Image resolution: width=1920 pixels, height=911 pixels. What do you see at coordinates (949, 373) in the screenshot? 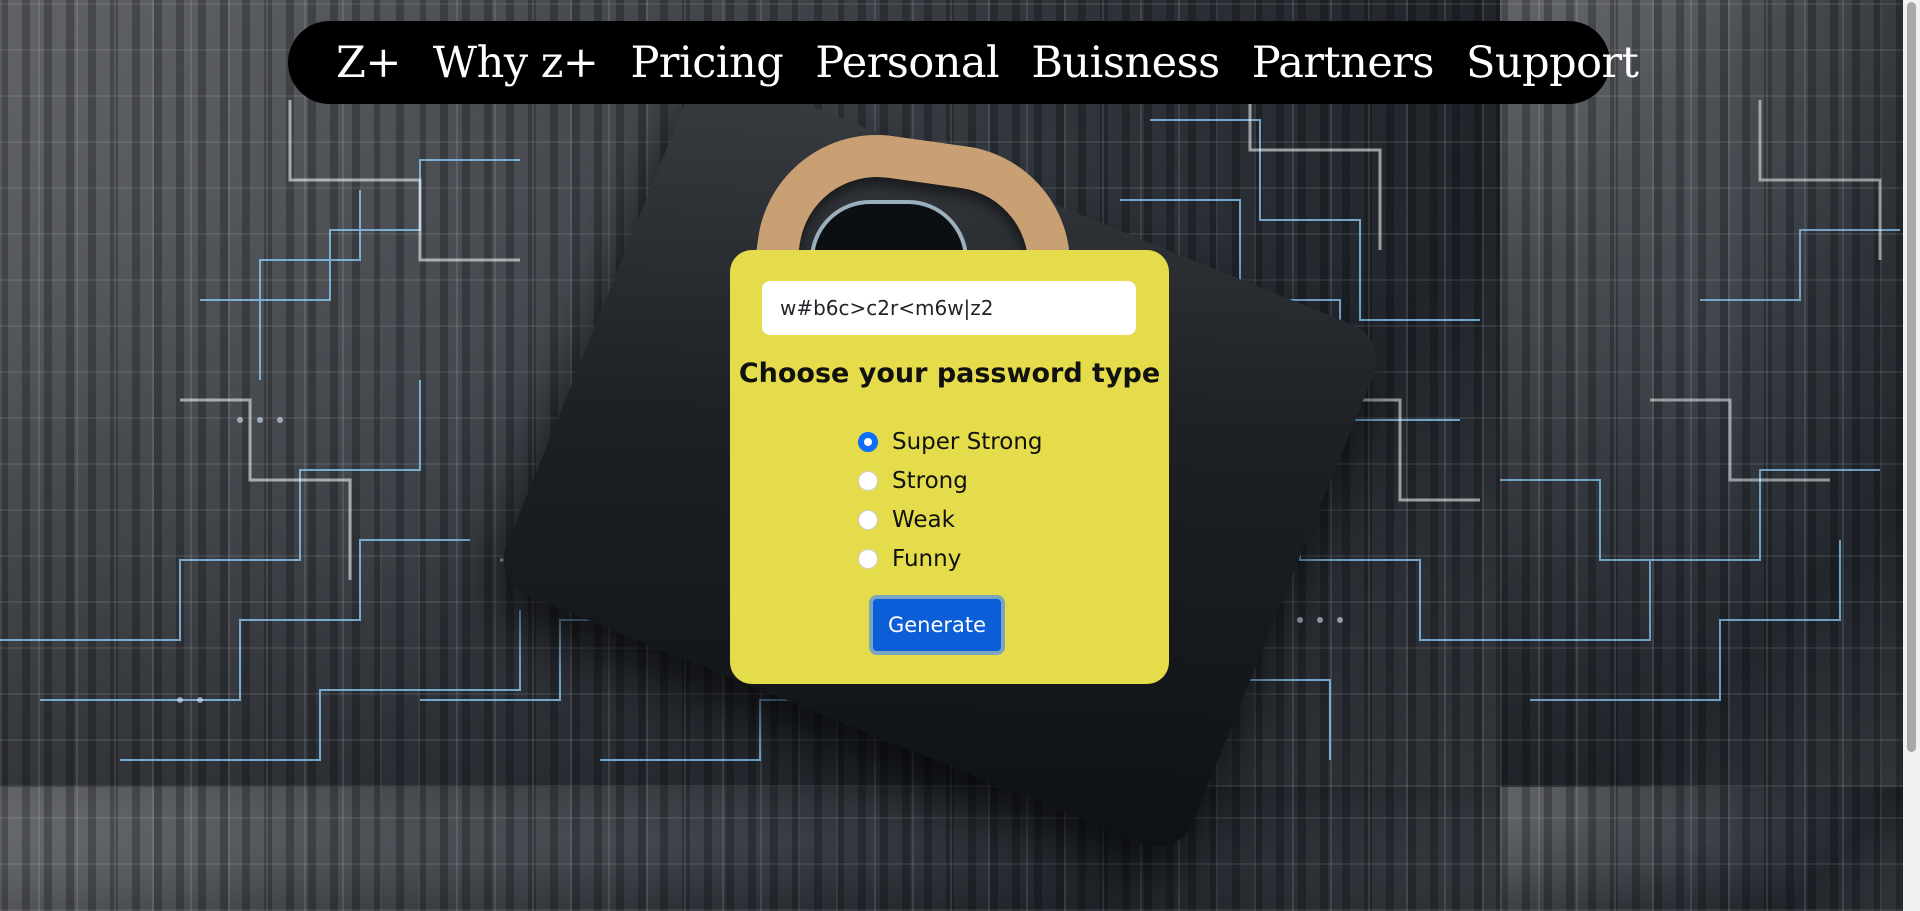
I see `password-type-heading: Choose your password type` at bounding box center [949, 373].